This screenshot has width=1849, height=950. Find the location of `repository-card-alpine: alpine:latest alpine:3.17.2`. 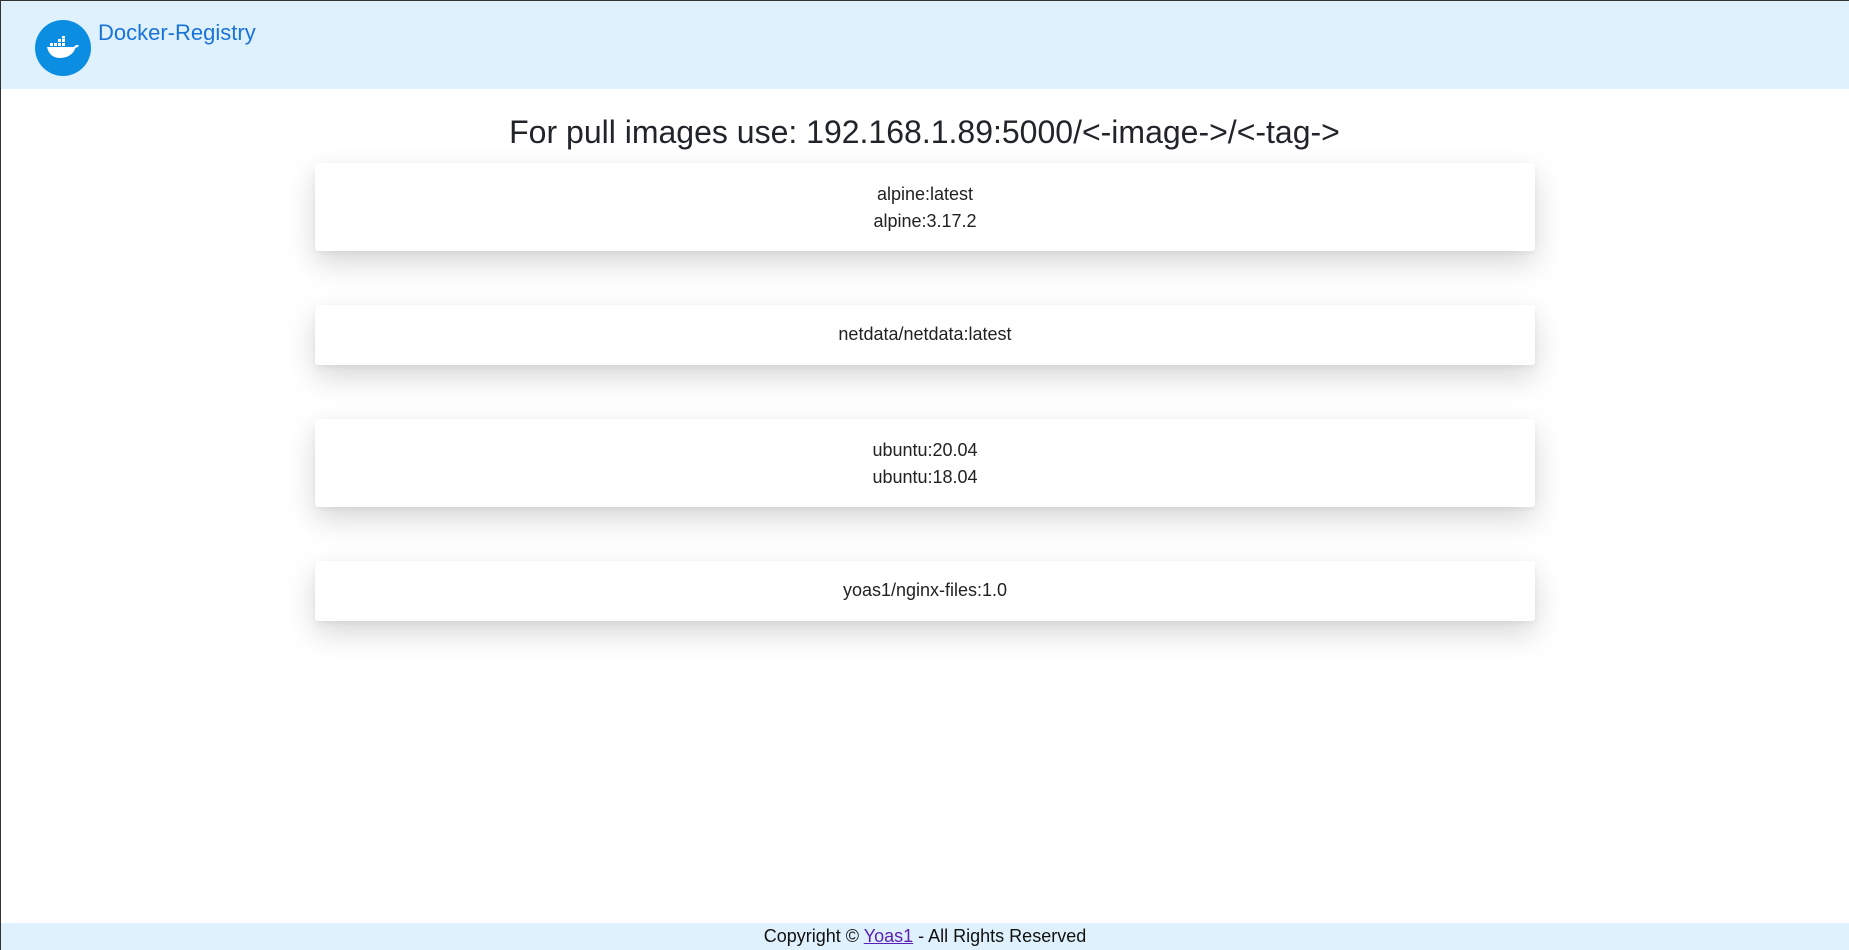

repository-card-alpine: alpine:latest alpine:3.17.2 is located at coordinates (925, 207).